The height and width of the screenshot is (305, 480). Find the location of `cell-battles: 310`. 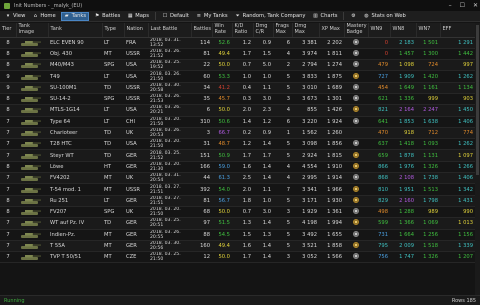

cell-battles: 310 is located at coordinates (201, 122).